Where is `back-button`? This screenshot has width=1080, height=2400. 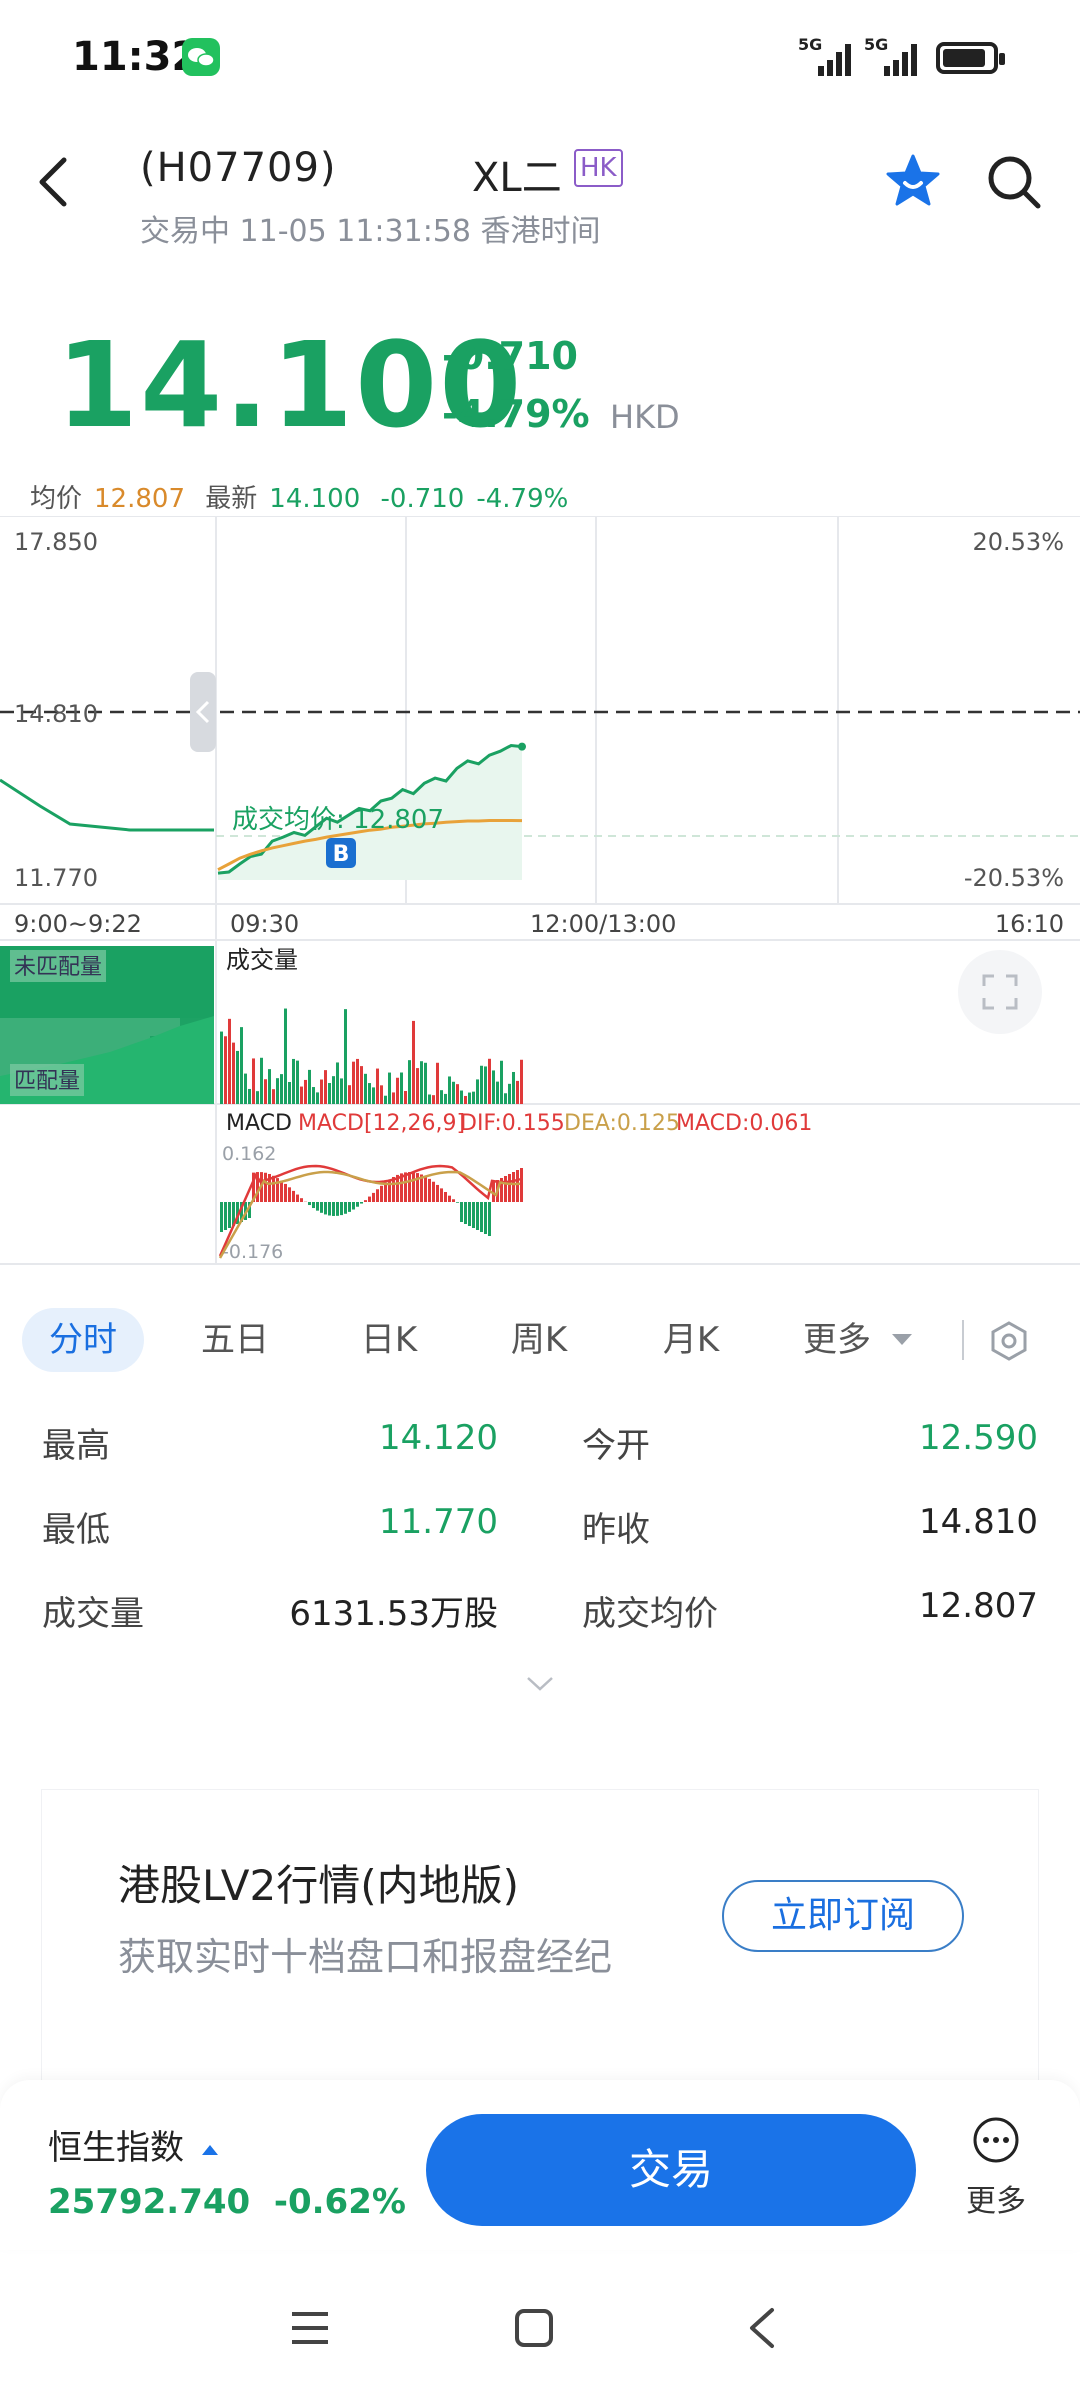
back-button is located at coordinates (55, 180).